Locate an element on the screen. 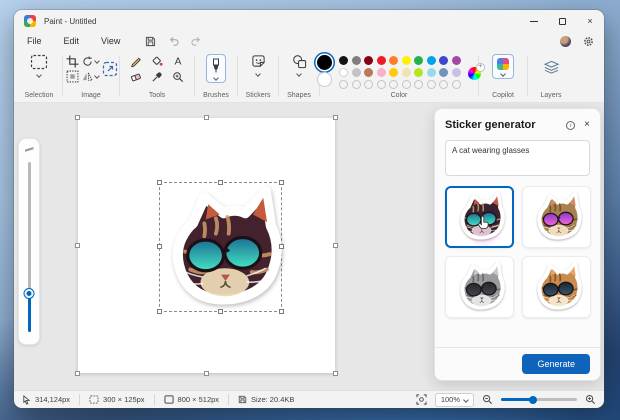 The image size is (620, 420). shapes-button is located at coordinates (299, 65).